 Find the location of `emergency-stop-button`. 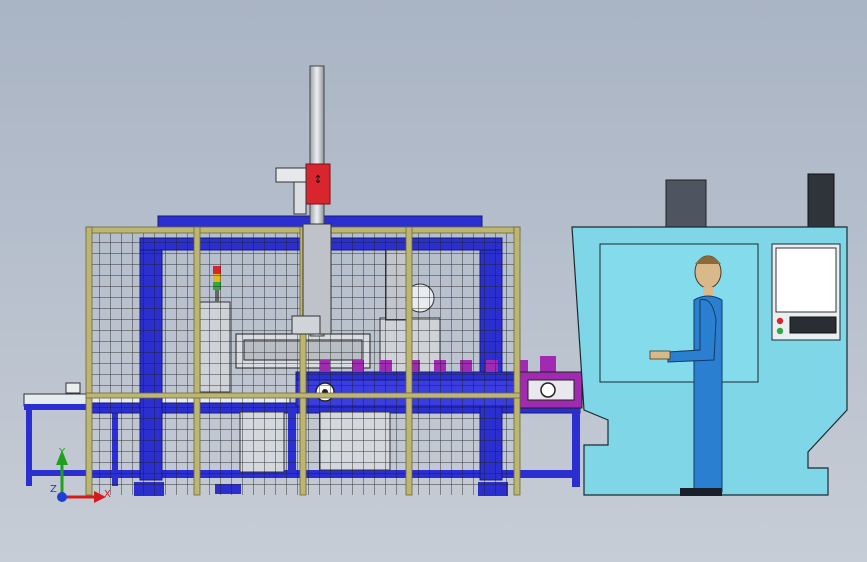

emergency-stop-button is located at coordinates (780, 321).